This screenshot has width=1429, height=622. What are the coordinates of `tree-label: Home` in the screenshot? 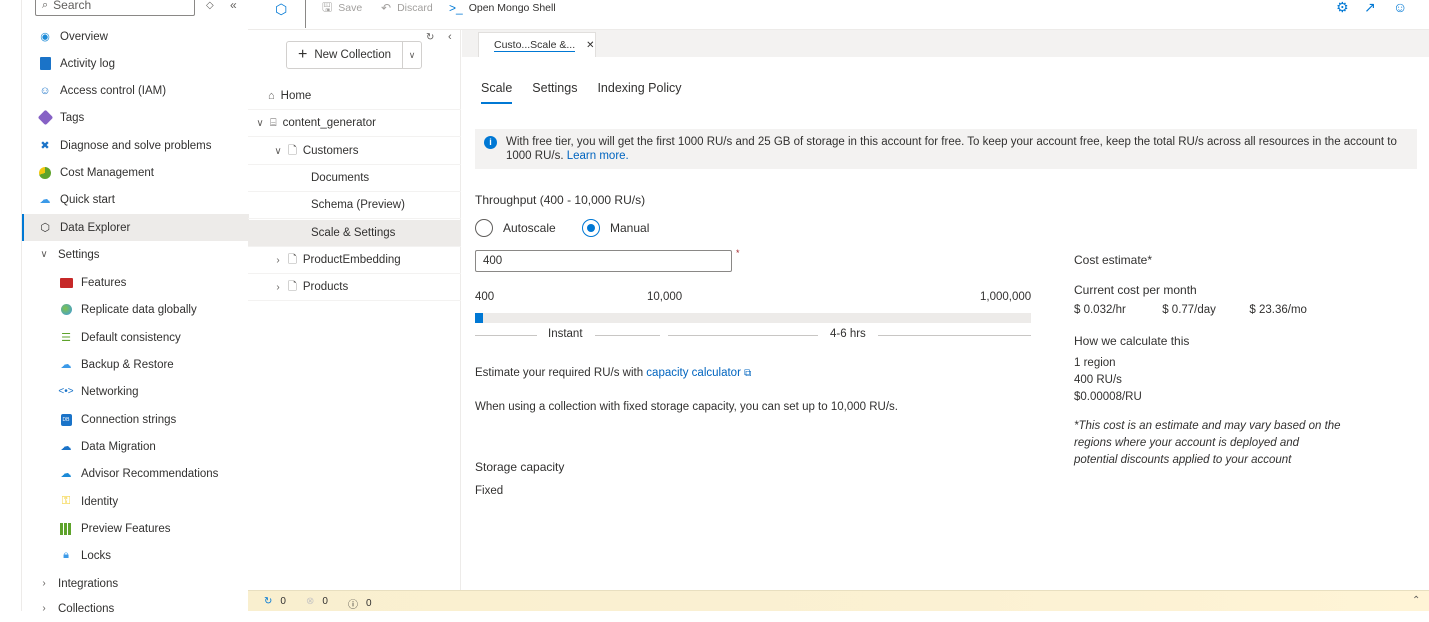 It's located at (296, 96).